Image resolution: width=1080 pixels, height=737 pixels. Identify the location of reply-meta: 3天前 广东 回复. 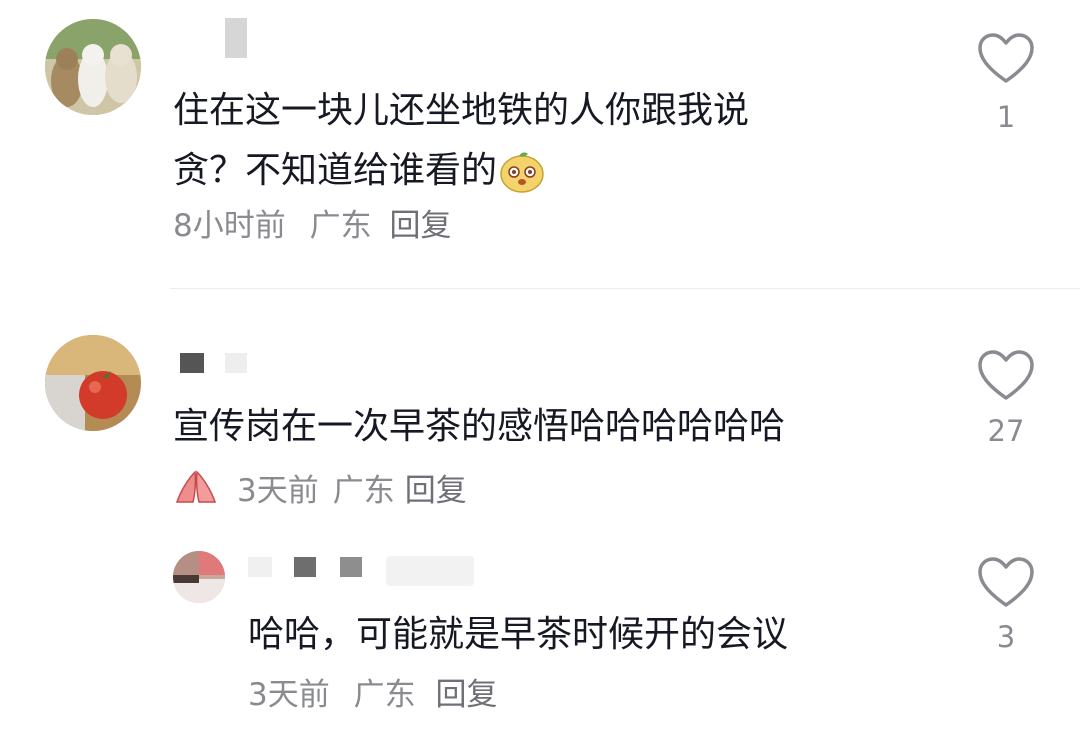
(372, 691).